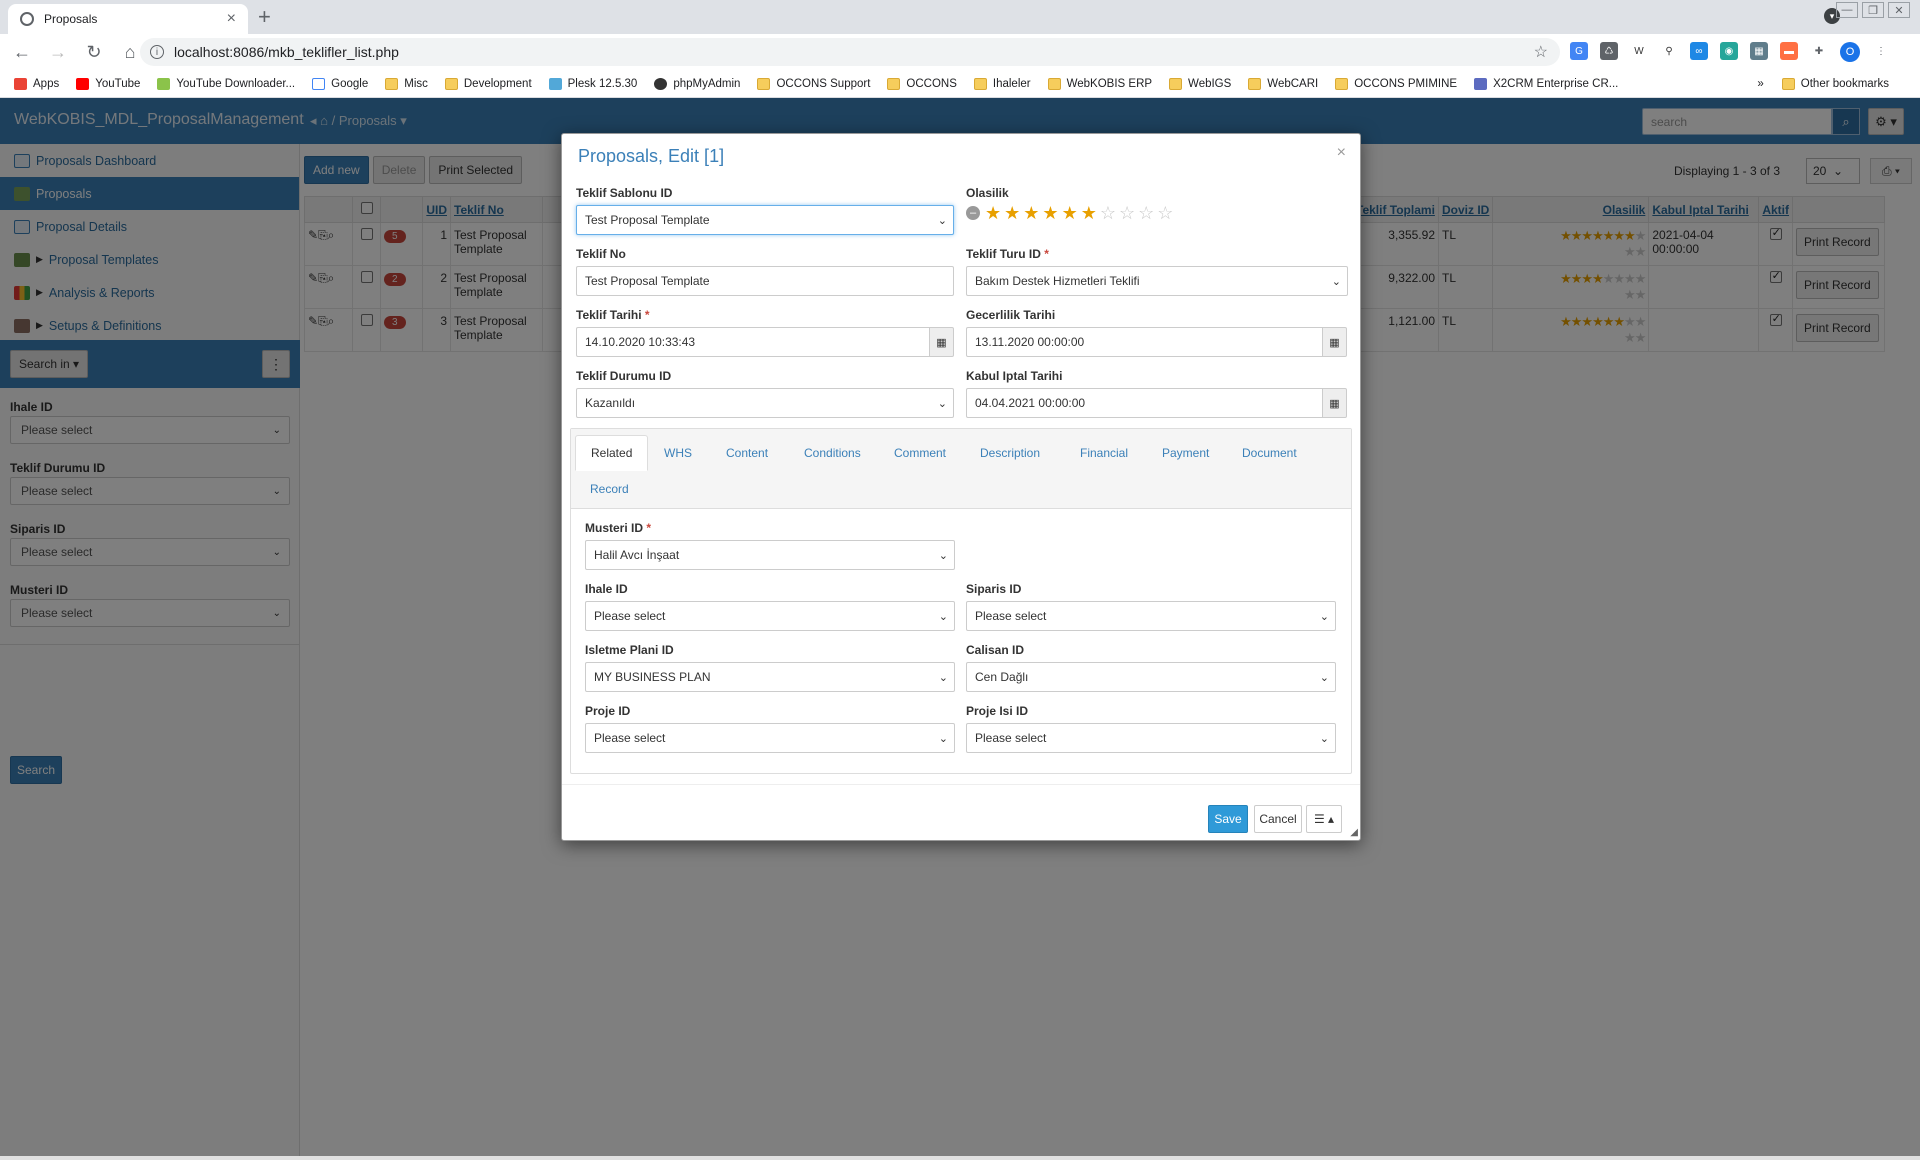 The width and height of the screenshot is (1920, 1160). What do you see at coordinates (36, 83) in the screenshot?
I see `bookmark-apps: Apps` at bounding box center [36, 83].